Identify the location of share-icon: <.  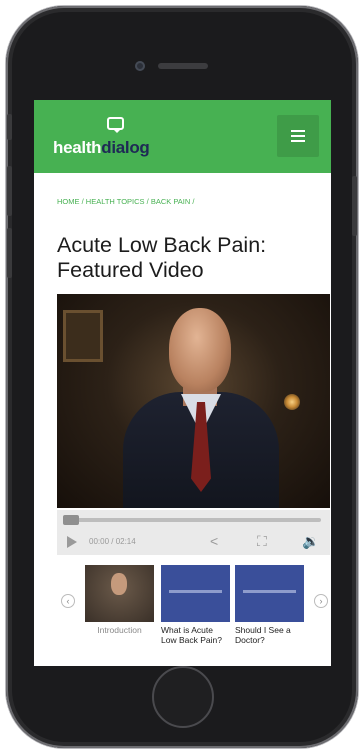
(214, 541).